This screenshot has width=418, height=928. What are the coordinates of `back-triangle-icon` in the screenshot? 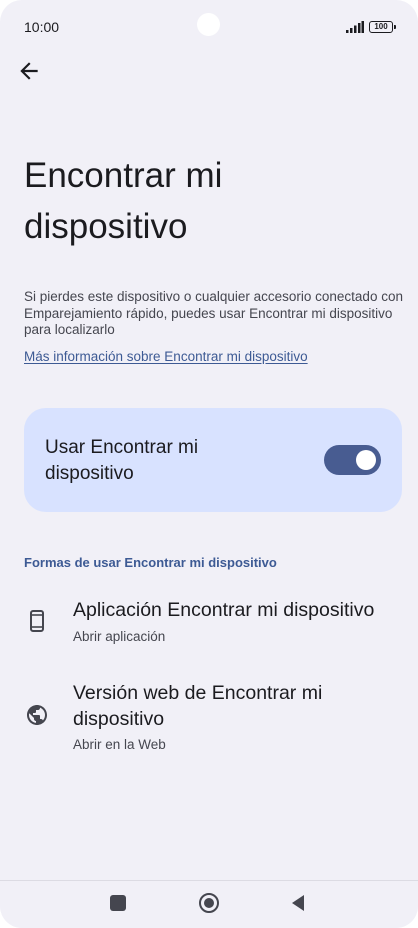 It's located at (298, 903).